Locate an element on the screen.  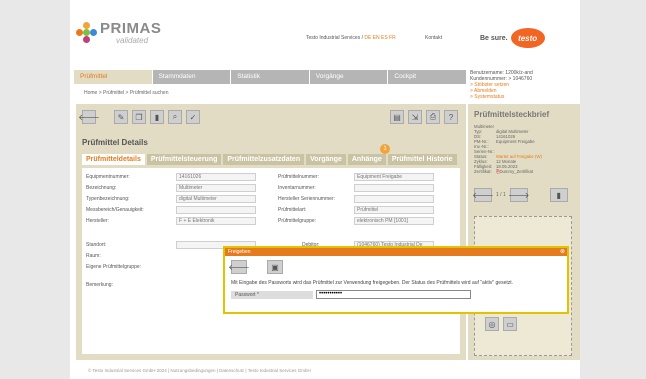
top-nav: Testo Industrial Services / DE EN ES FR is located at coordinates (351, 38).